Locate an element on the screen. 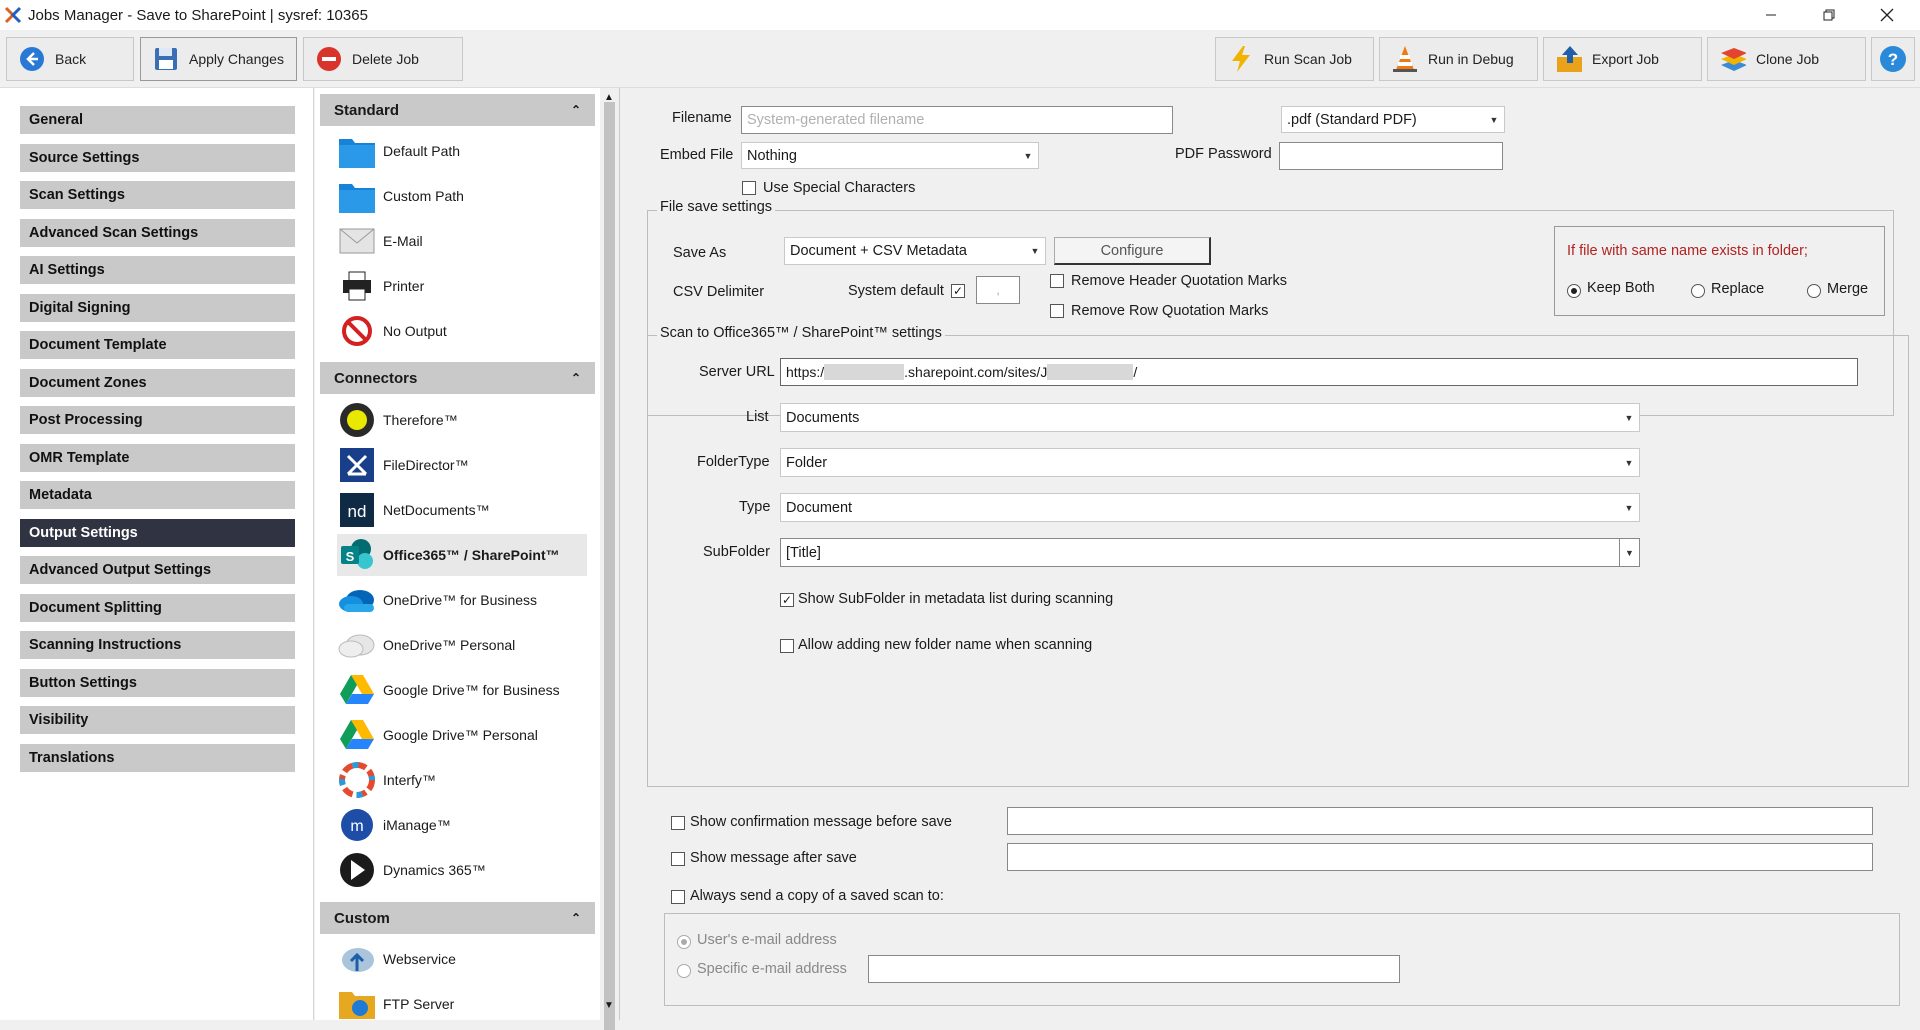  nav-item-button-settings: Button Settings is located at coordinates (157, 682).